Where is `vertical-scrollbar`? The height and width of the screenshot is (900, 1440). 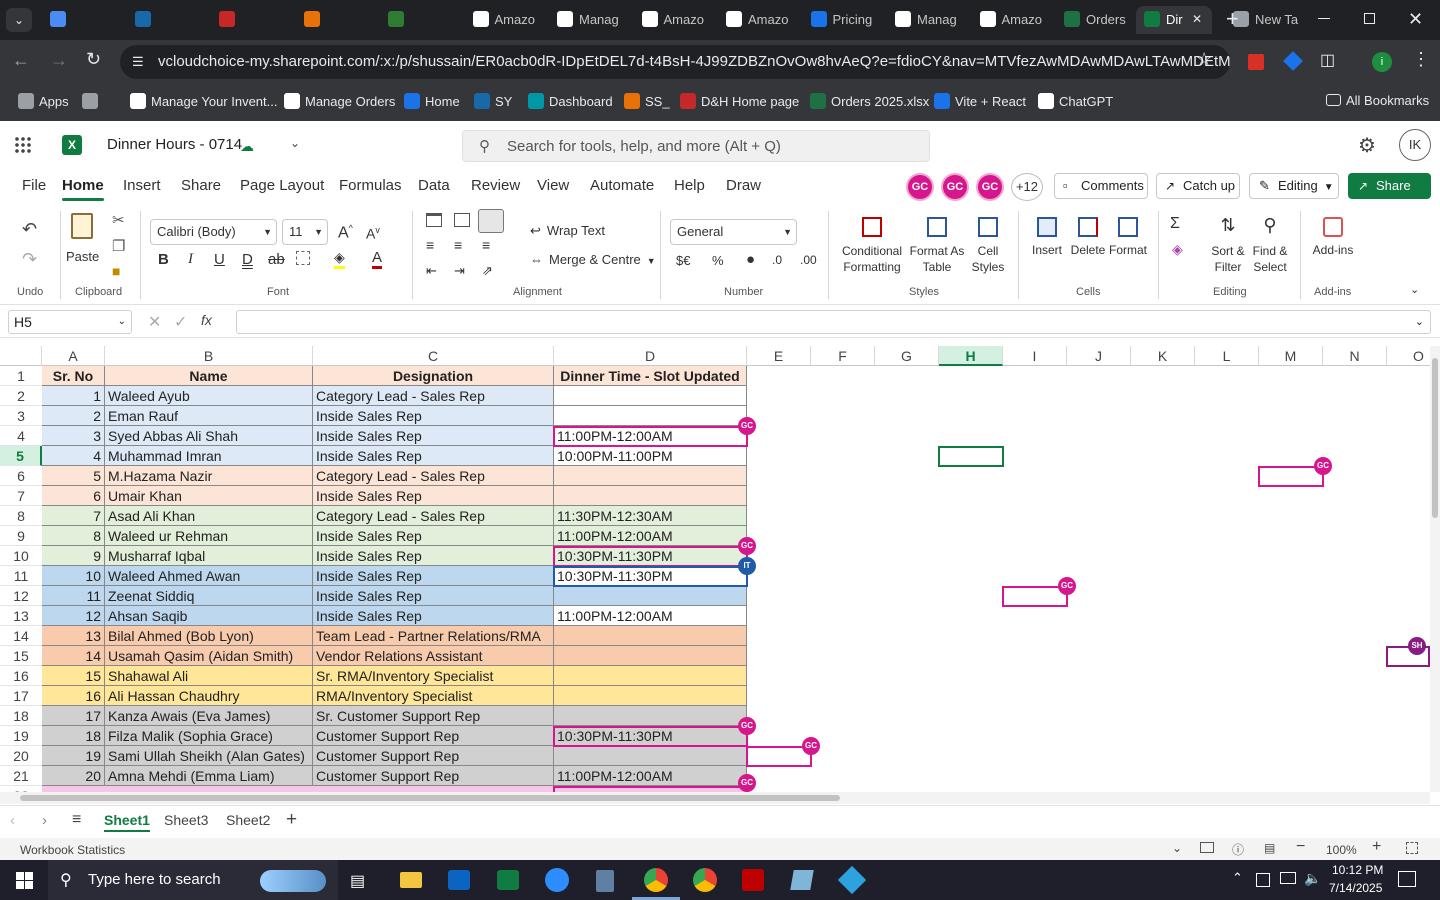 vertical-scrollbar is located at coordinates (1435, 569).